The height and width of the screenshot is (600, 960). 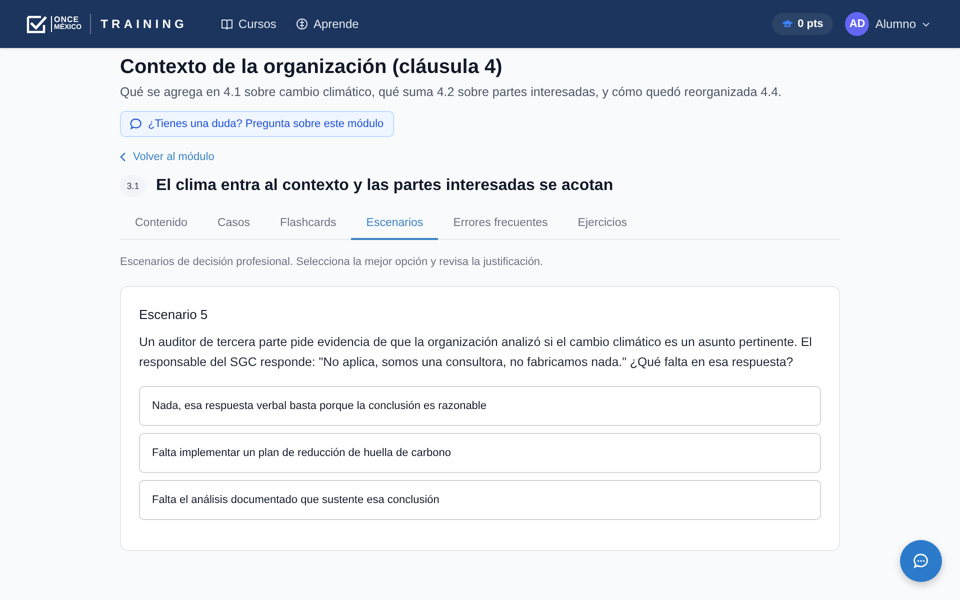 I want to click on tab: Ejercicios, so click(x=602, y=224).